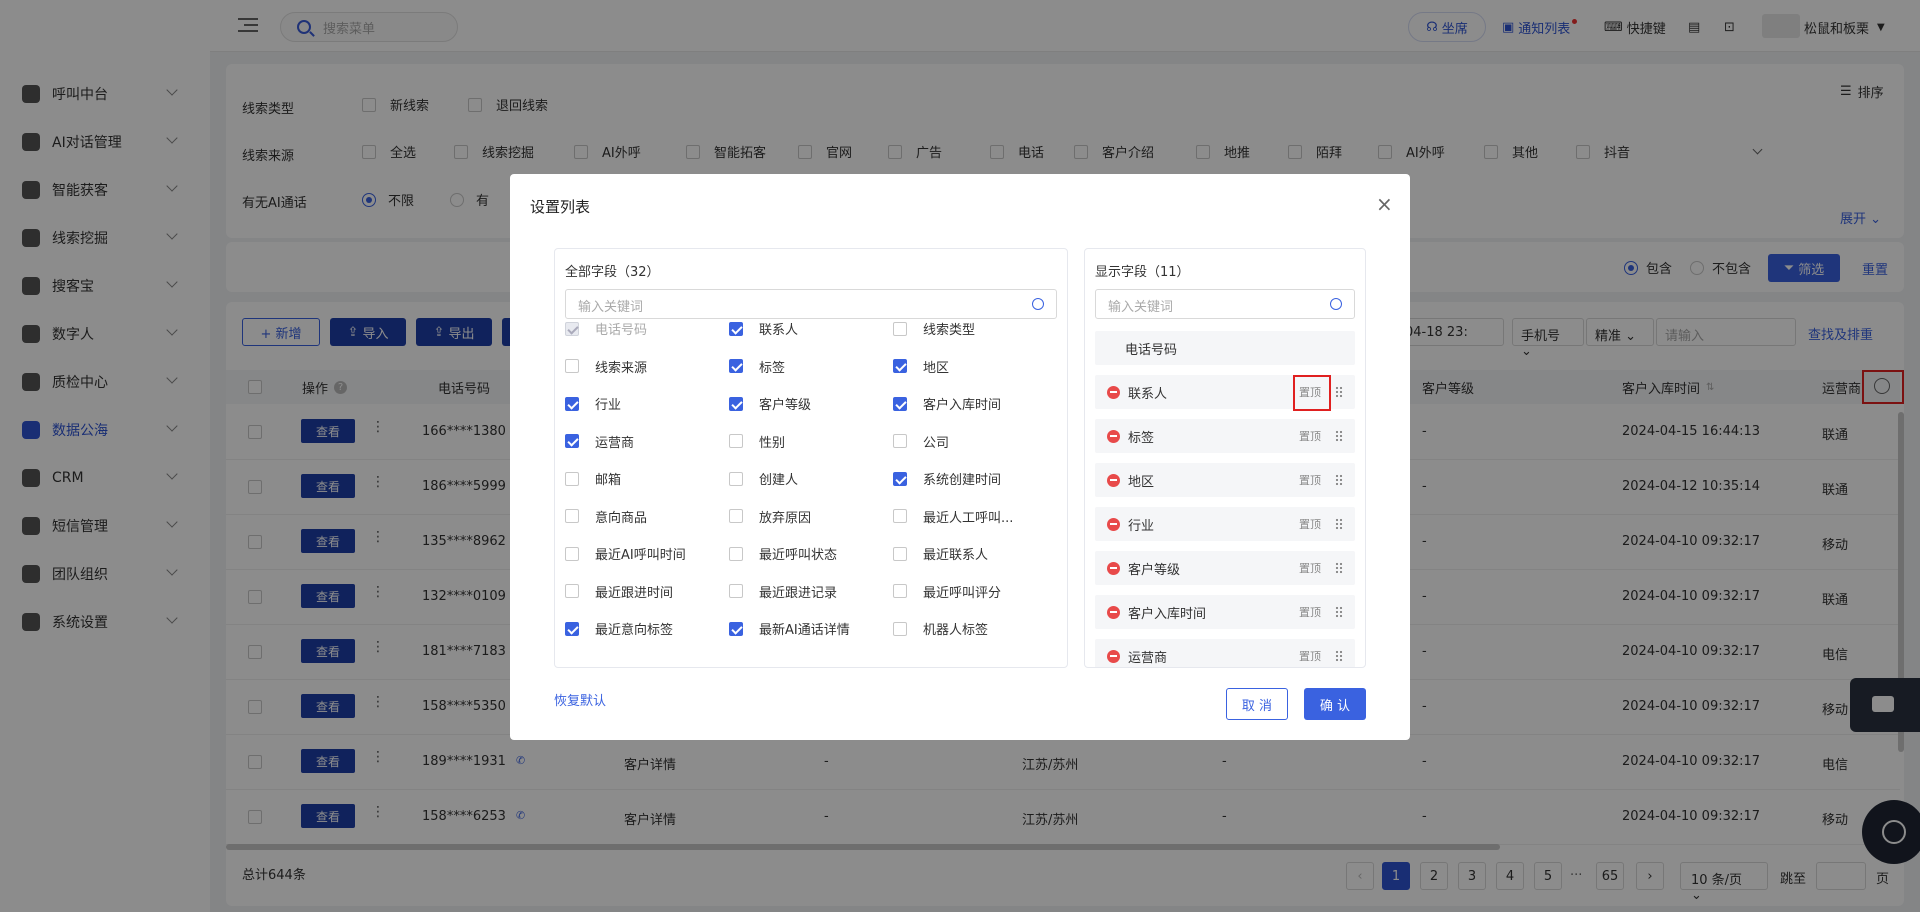 The width and height of the screenshot is (1920, 912). What do you see at coordinates (1225, 524) in the screenshot?
I see `shown-field-item: 行业 置顶` at bounding box center [1225, 524].